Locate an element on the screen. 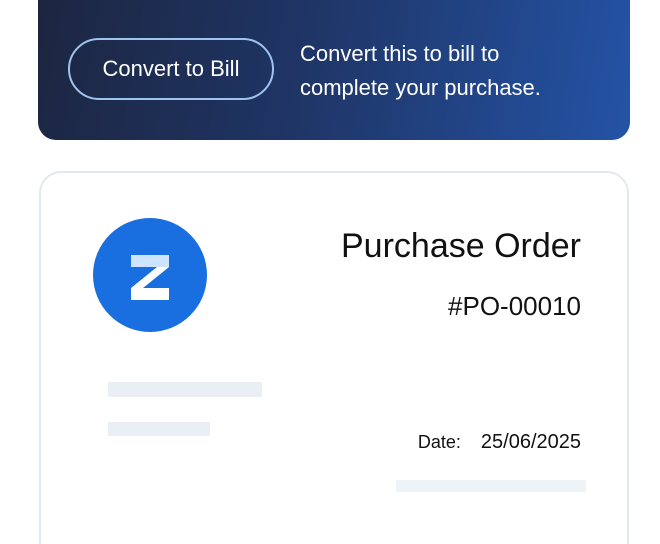 This screenshot has height=544, width=660. date-row: Date: 25/06/2025 is located at coordinates (499, 442).